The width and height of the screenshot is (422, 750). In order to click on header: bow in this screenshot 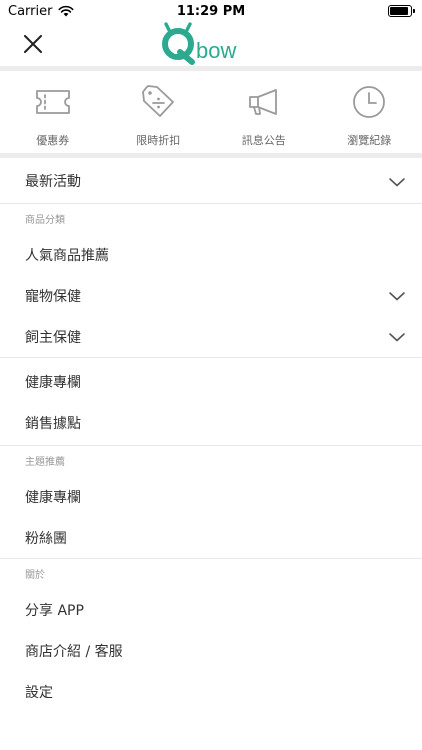, I will do `click(211, 44)`.